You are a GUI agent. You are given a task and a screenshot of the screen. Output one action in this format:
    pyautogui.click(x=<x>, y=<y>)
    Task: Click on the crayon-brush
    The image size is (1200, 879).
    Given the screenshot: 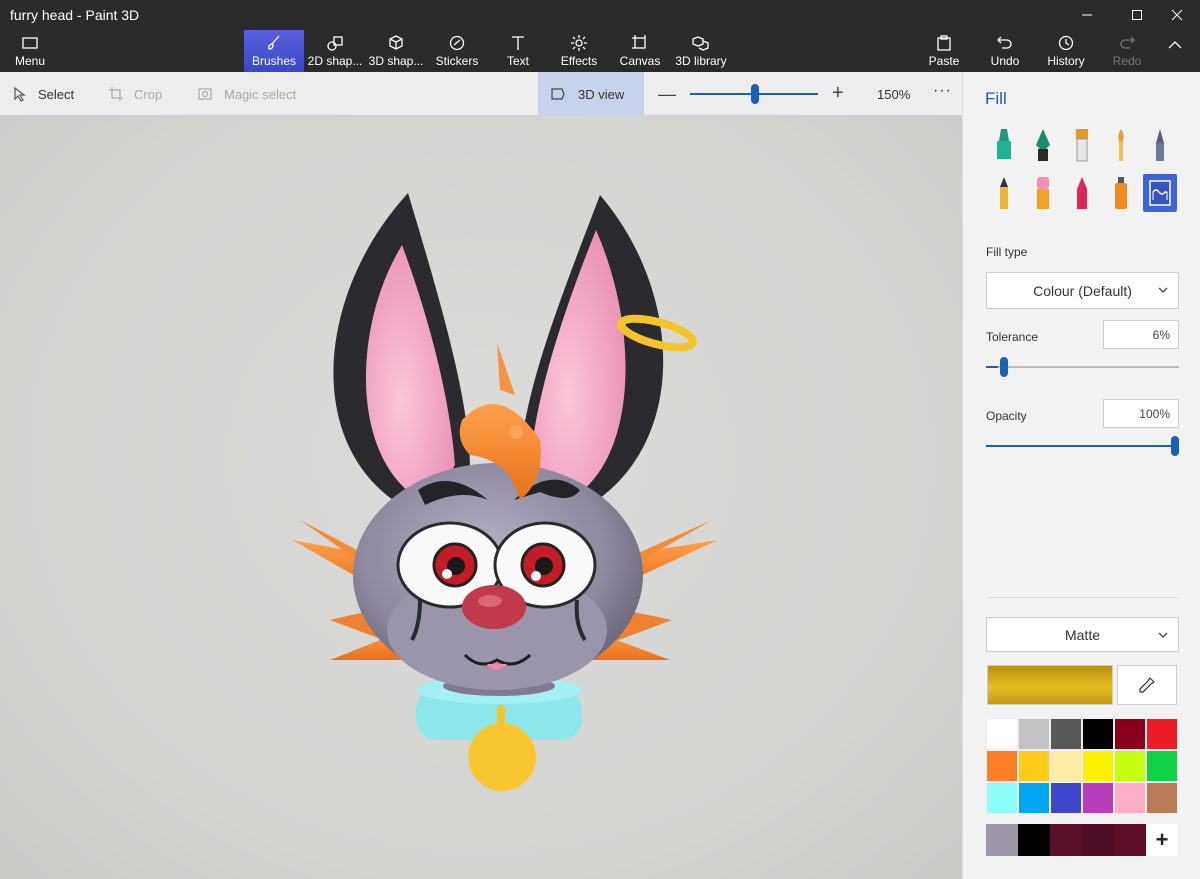 What is the action you would take?
    pyautogui.click(x=1082, y=193)
    